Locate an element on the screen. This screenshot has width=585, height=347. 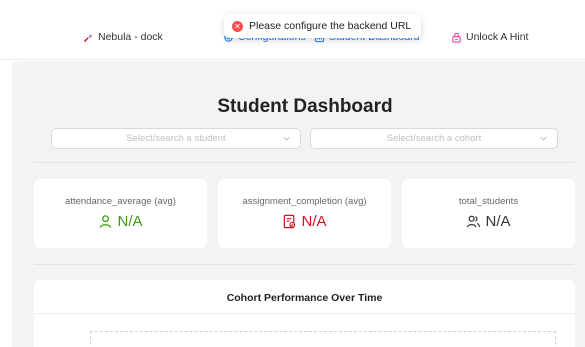
cohort-select-placeholder: Select/search a cohort is located at coordinates (434, 138).